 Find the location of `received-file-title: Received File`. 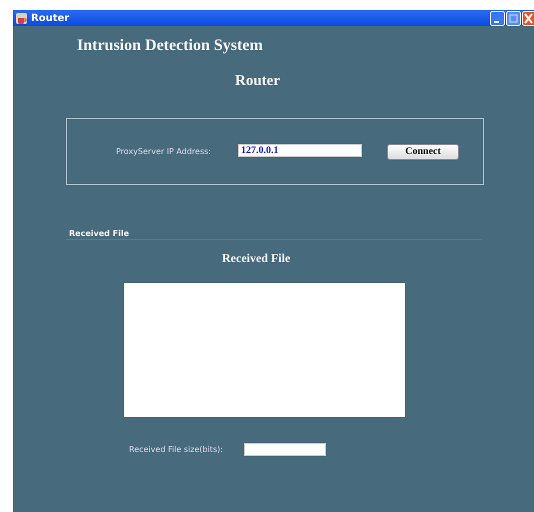

received-file-title: Received File is located at coordinates (257, 258).